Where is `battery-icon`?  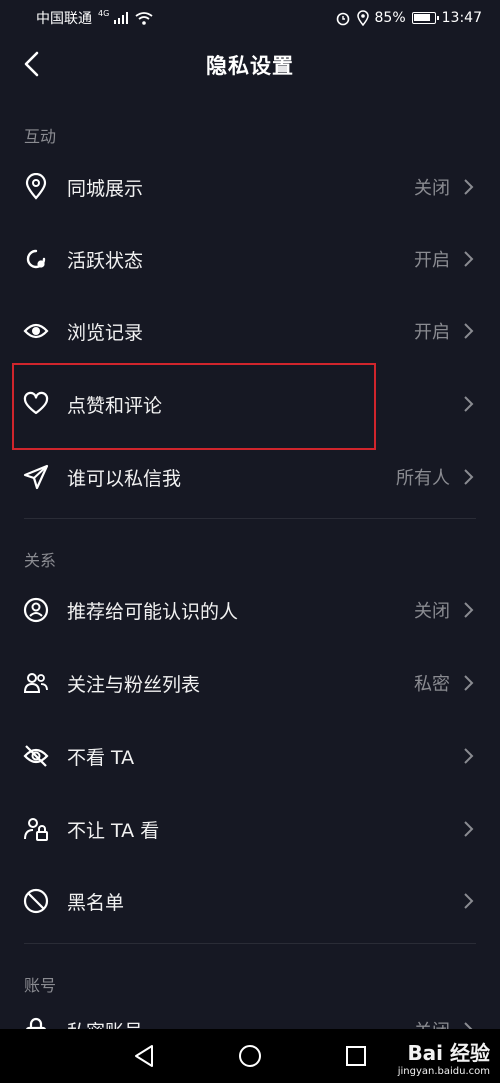
battery-icon is located at coordinates (425, 18).